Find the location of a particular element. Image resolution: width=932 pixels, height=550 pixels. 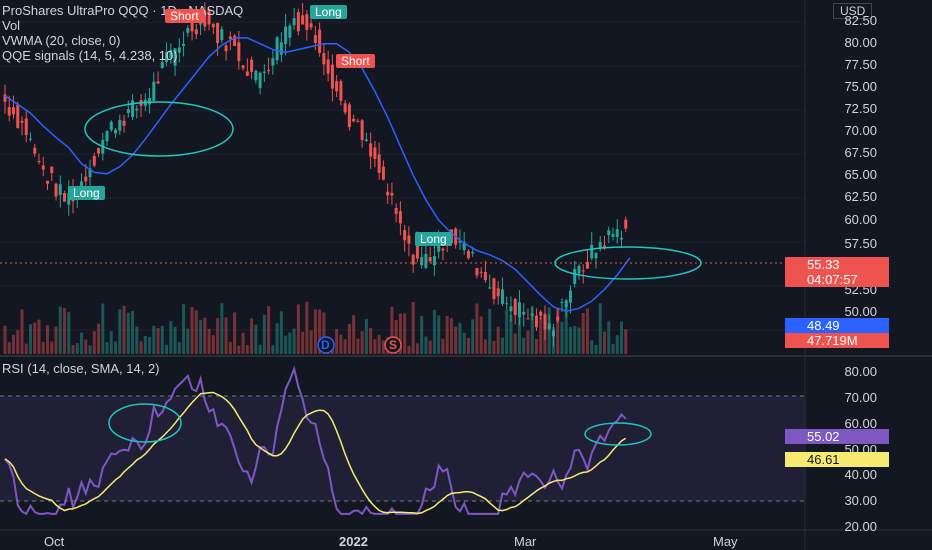

volume-value-badge: 47.719M is located at coordinates (837, 340).